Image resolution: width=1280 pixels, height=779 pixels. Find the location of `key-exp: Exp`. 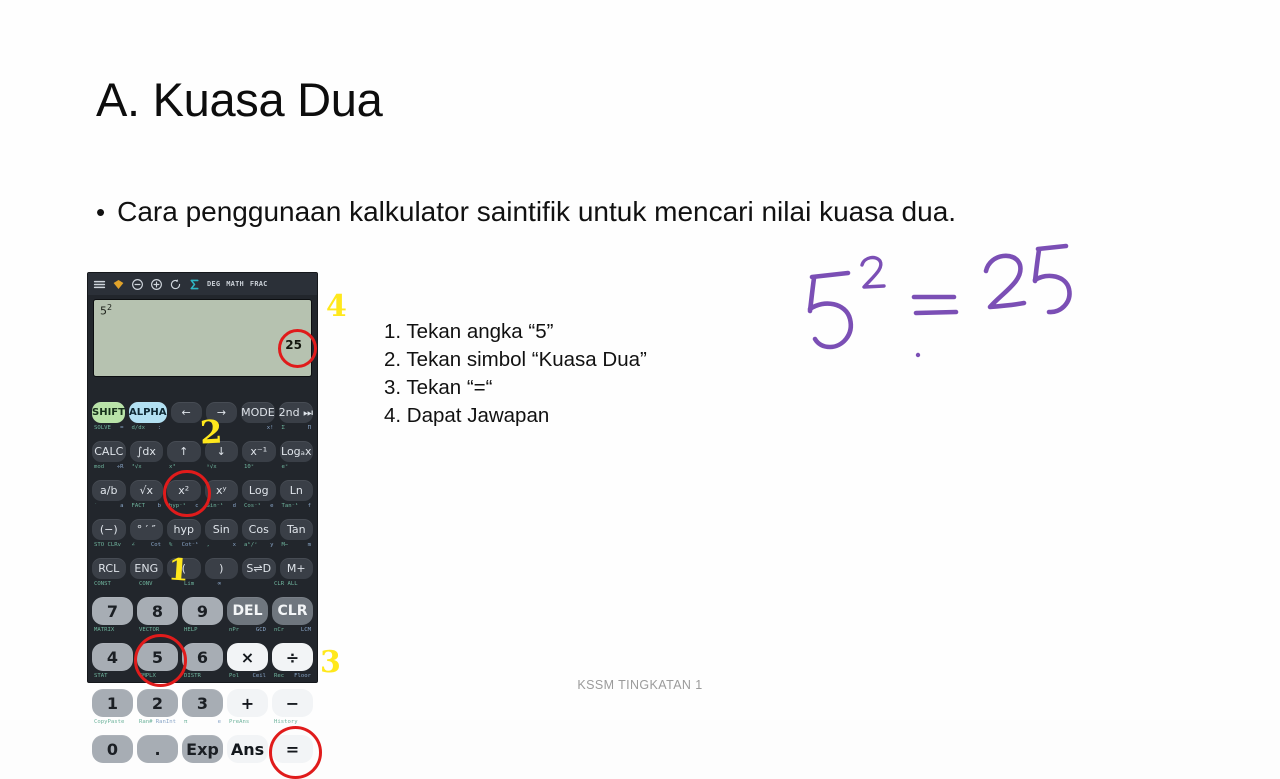

key-exp: Exp is located at coordinates (202, 749).